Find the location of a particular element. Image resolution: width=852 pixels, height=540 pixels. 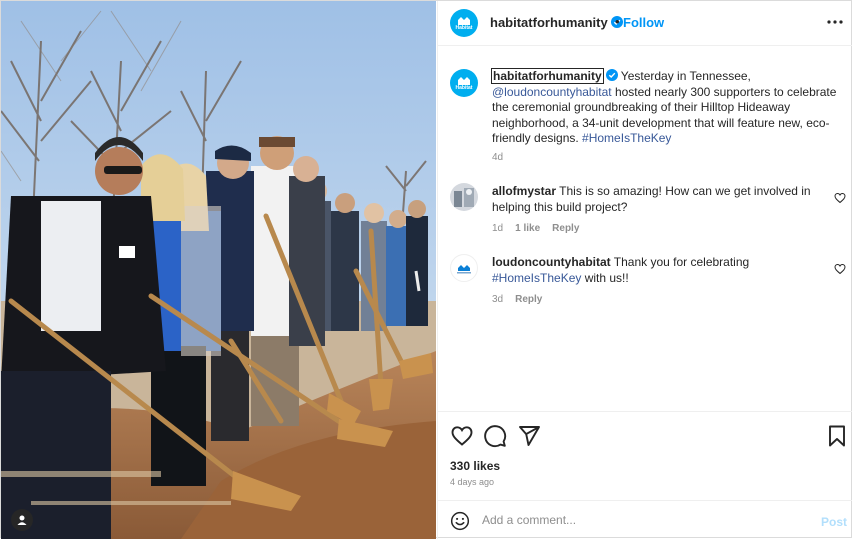

caption-username: habitatforhumanity is located at coordinates (547, 76).